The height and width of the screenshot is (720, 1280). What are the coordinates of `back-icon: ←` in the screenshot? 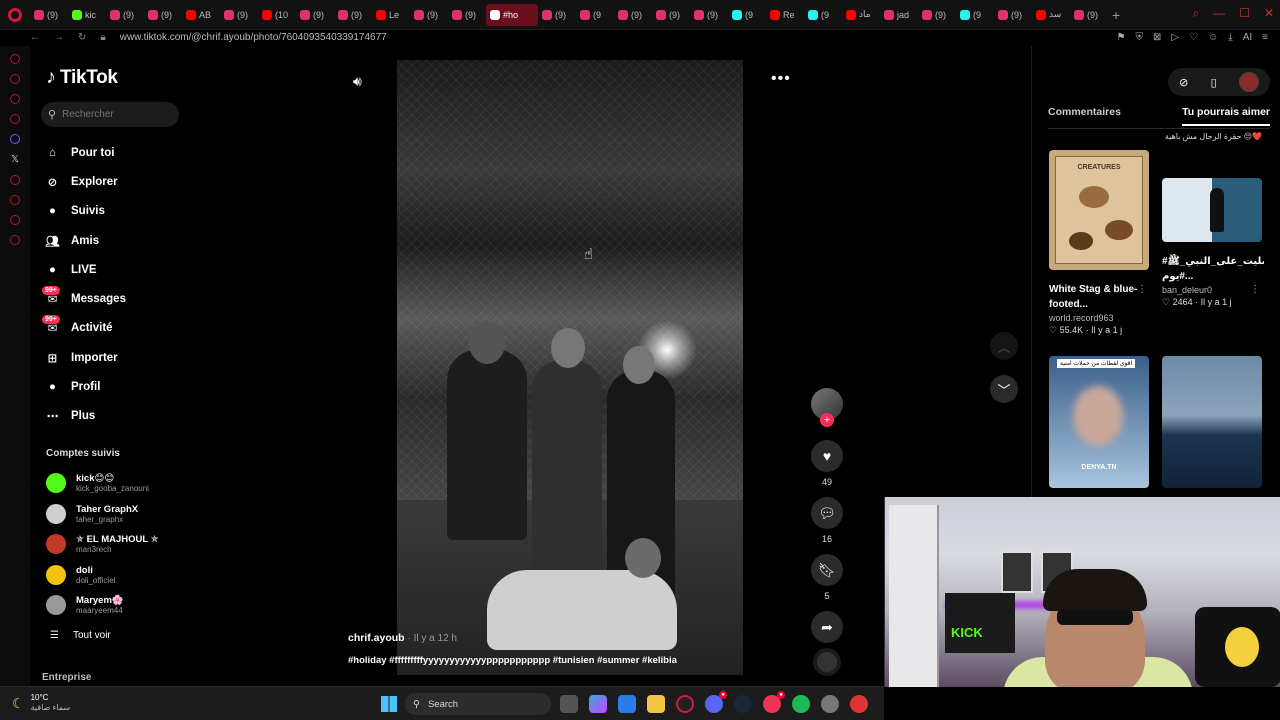 It's located at (35, 37).